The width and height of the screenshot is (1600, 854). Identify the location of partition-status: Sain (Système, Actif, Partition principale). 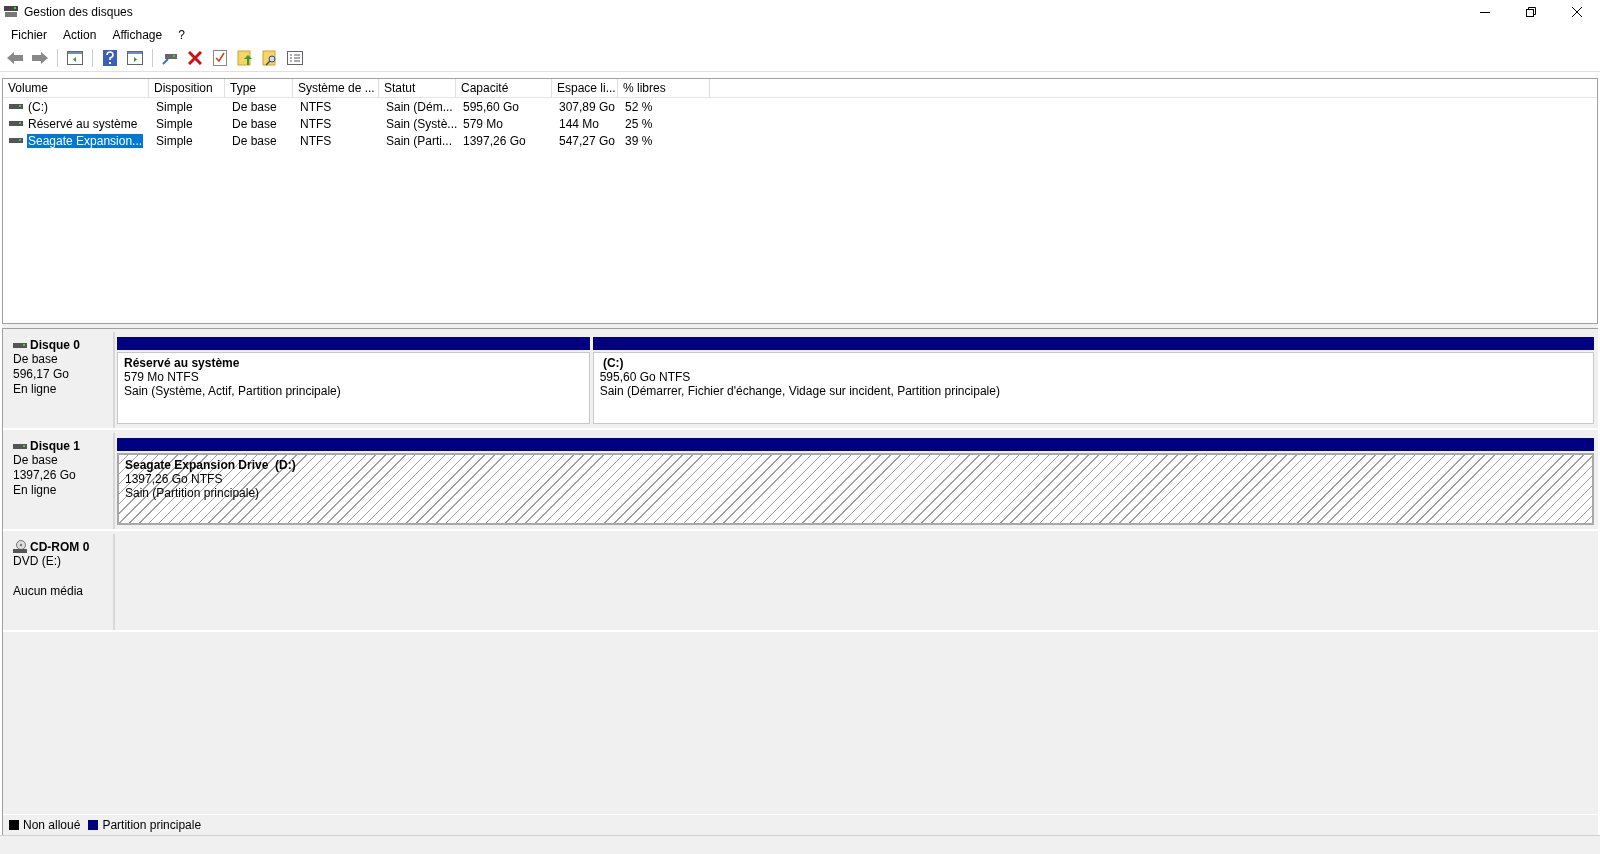
(233, 391).